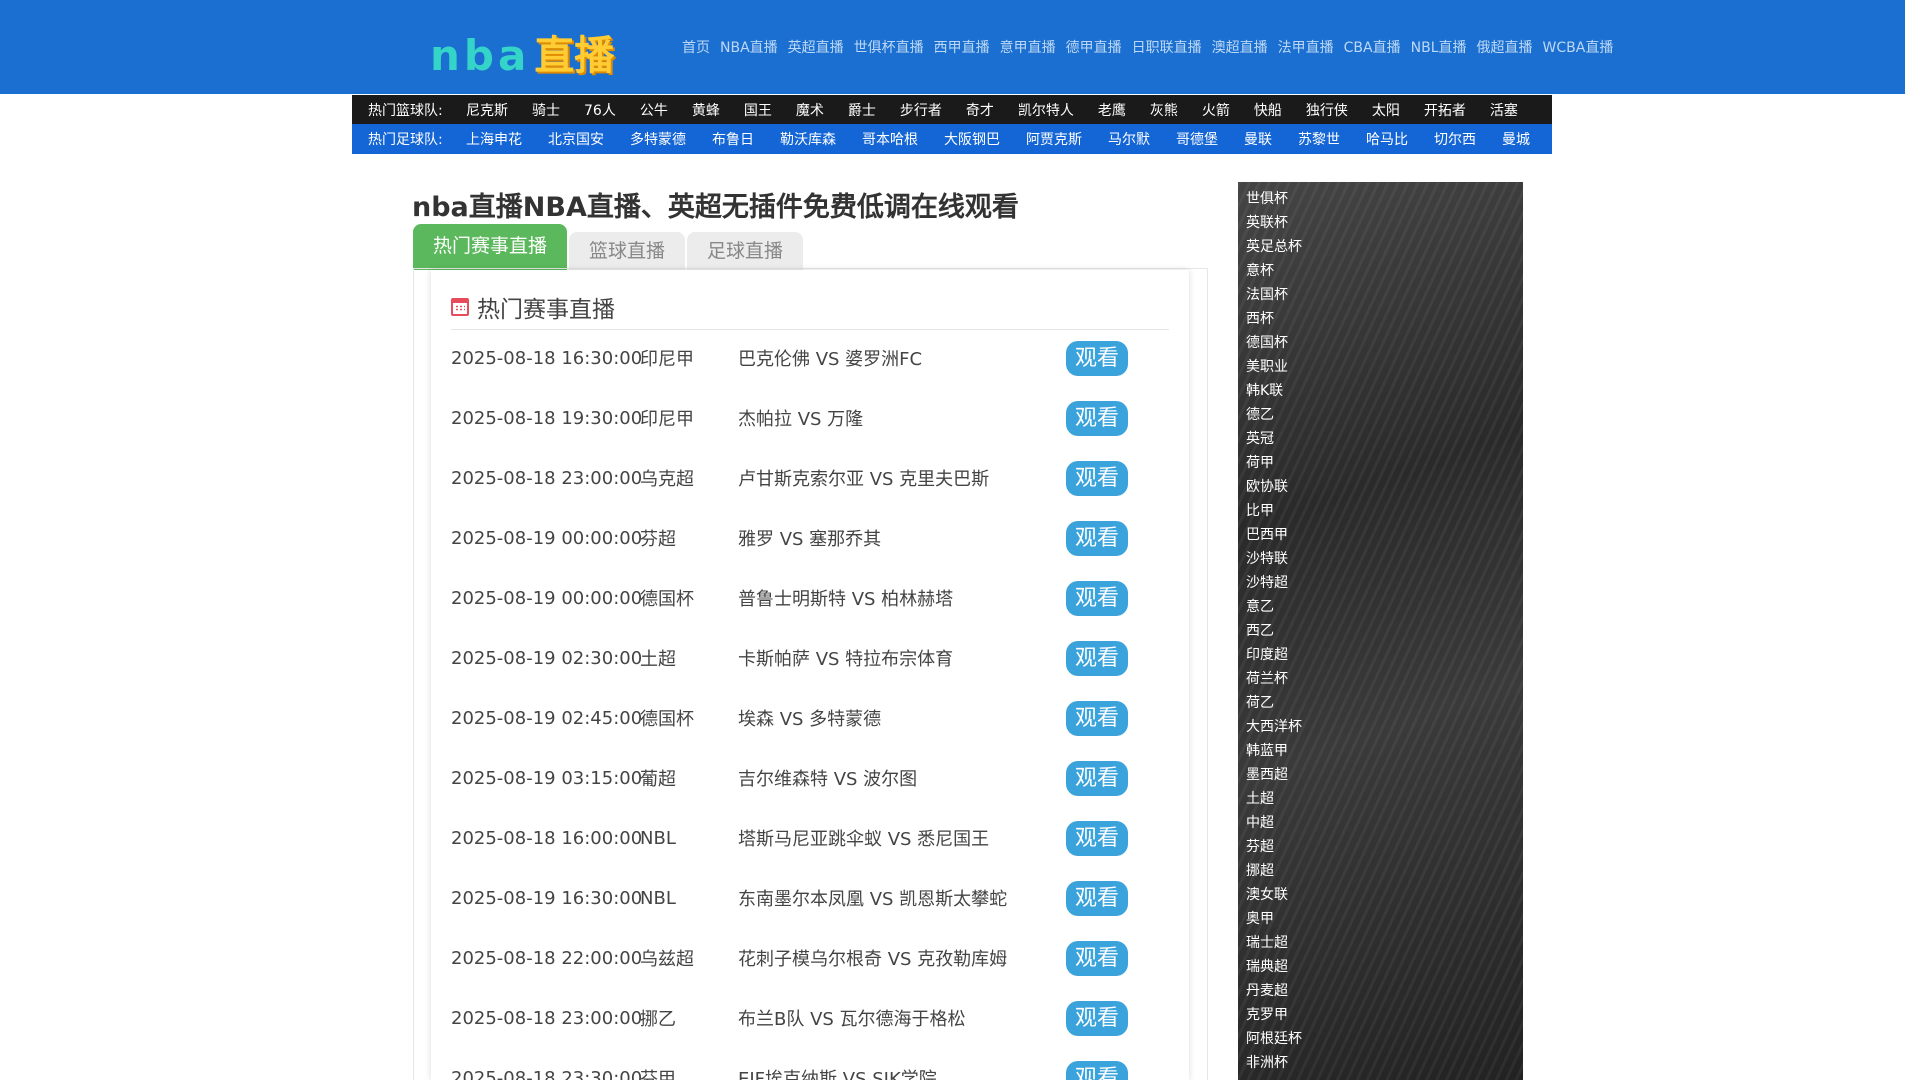 This screenshot has height=1080, width=1920. I want to click on top-nav-link: WCBA直播, so click(1578, 48).